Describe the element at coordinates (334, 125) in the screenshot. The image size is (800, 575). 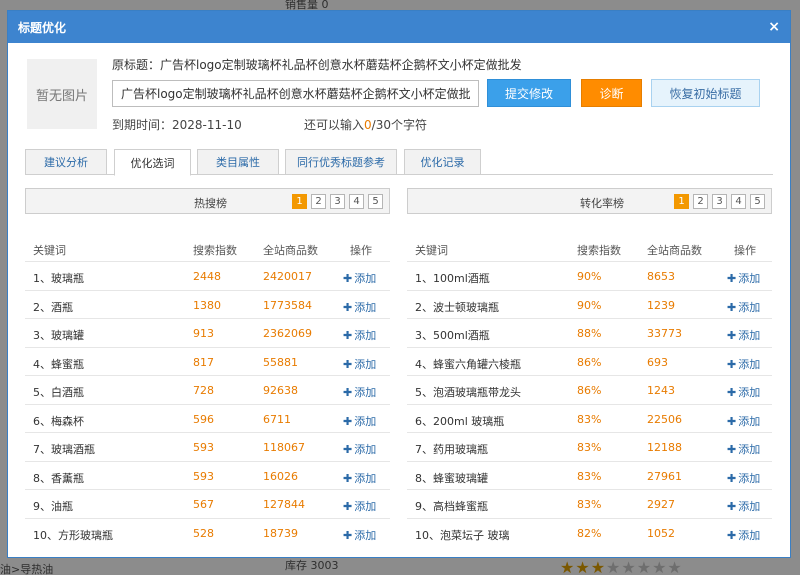
I see `remaining-prefix: 还可以输入` at that location.